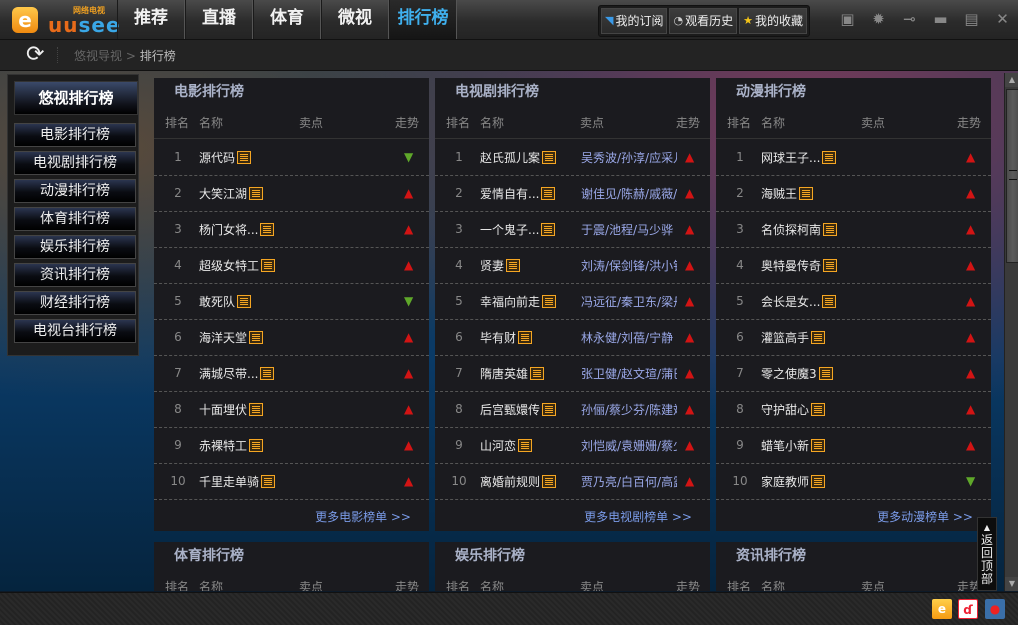 This screenshot has height=625, width=1018. What do you see at coordinates (629, 481) in the screenshot?
I see `highlight-text: 贾乃亮/白百何/高露` at bounding box center [629, 481].